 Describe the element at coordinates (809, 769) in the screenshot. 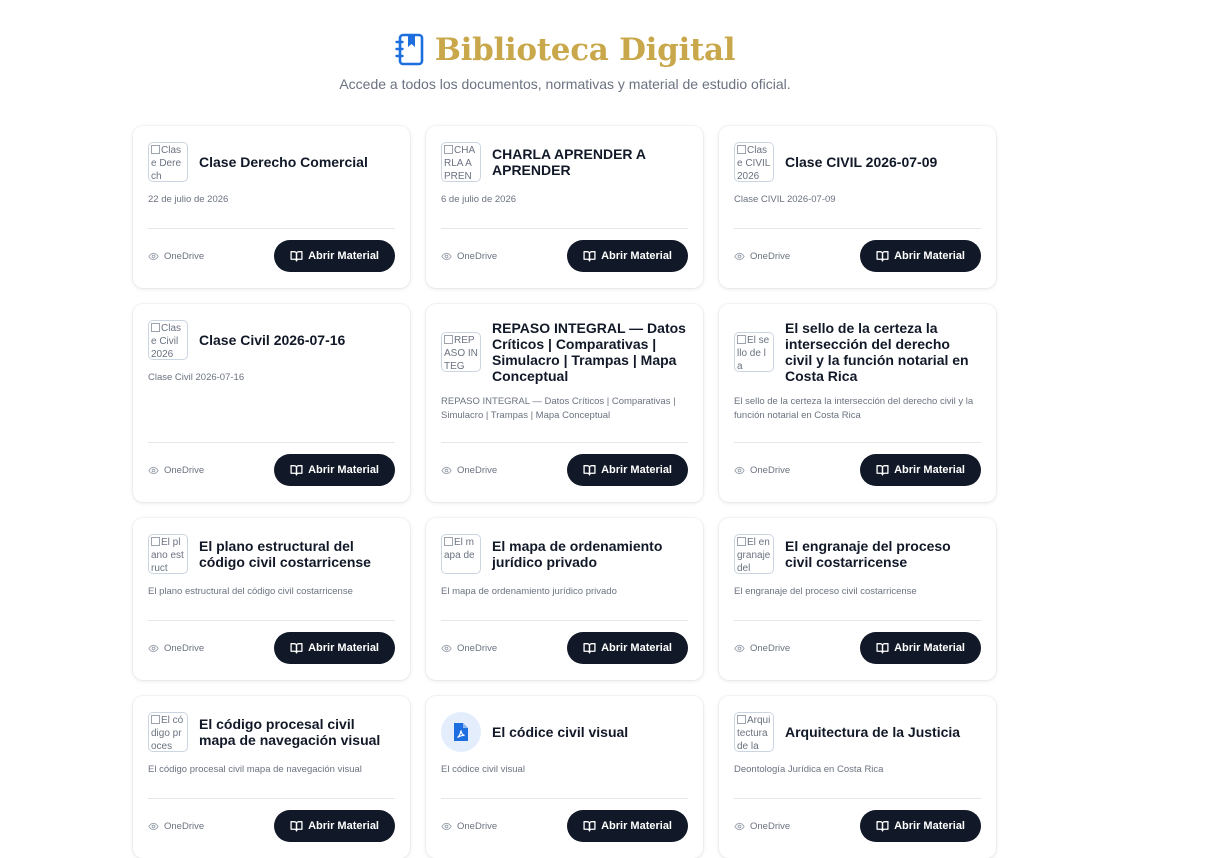

I see `card-description: Deontología Jurídica en Costa Rica` at that location.